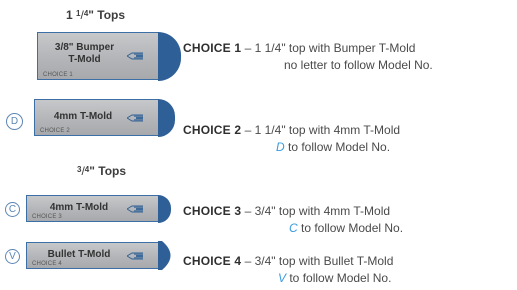 The height and width of the screenshot is (290, 517). What do you see at coordinates (282, 278) in the screenshot?
I see `choice-4-letter: V` at bounding box center [282, 278].